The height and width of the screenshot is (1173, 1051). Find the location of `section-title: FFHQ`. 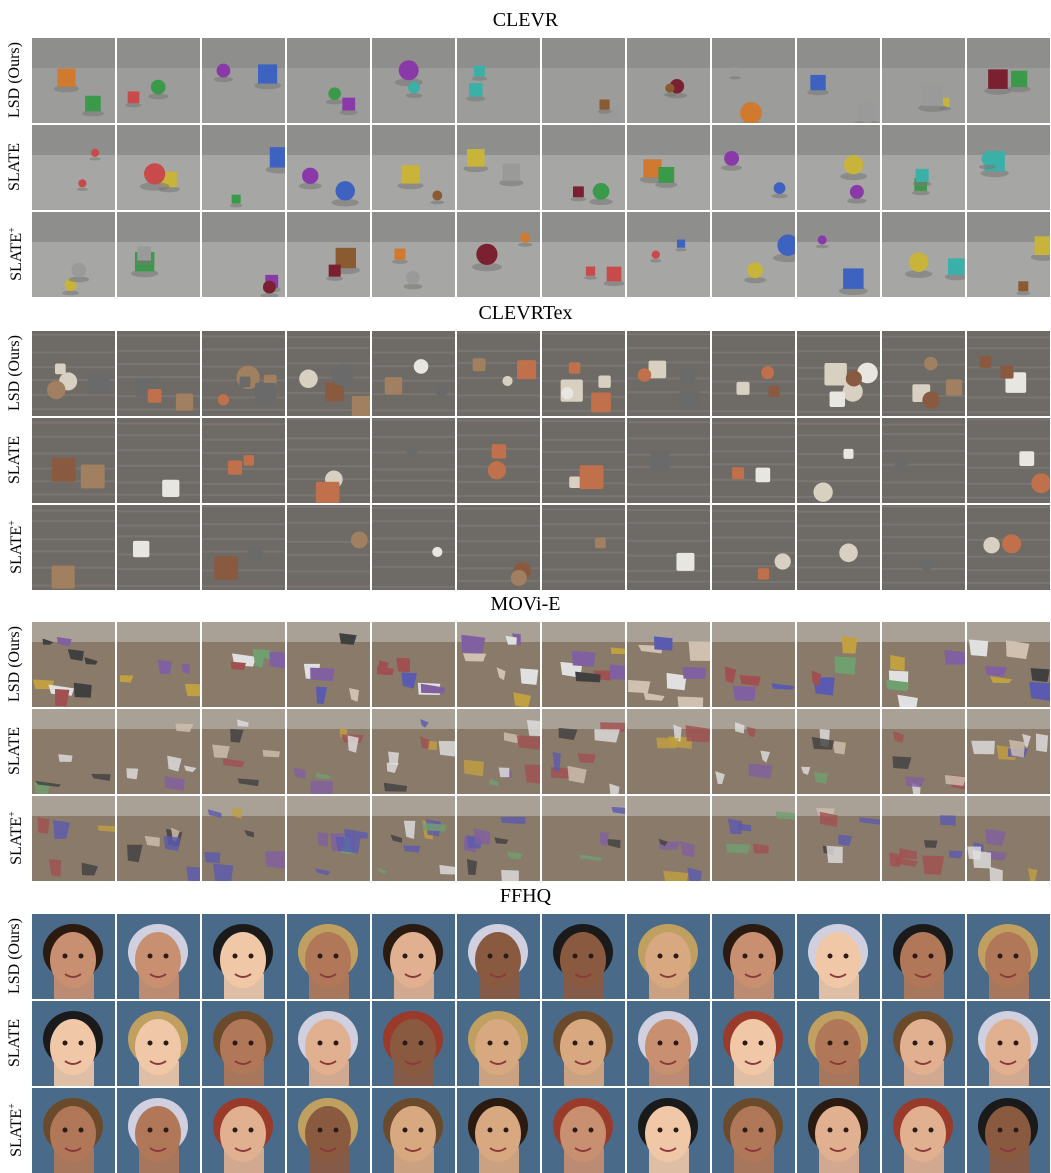

section-title: FFHQ is located at coordinates (525, 896).